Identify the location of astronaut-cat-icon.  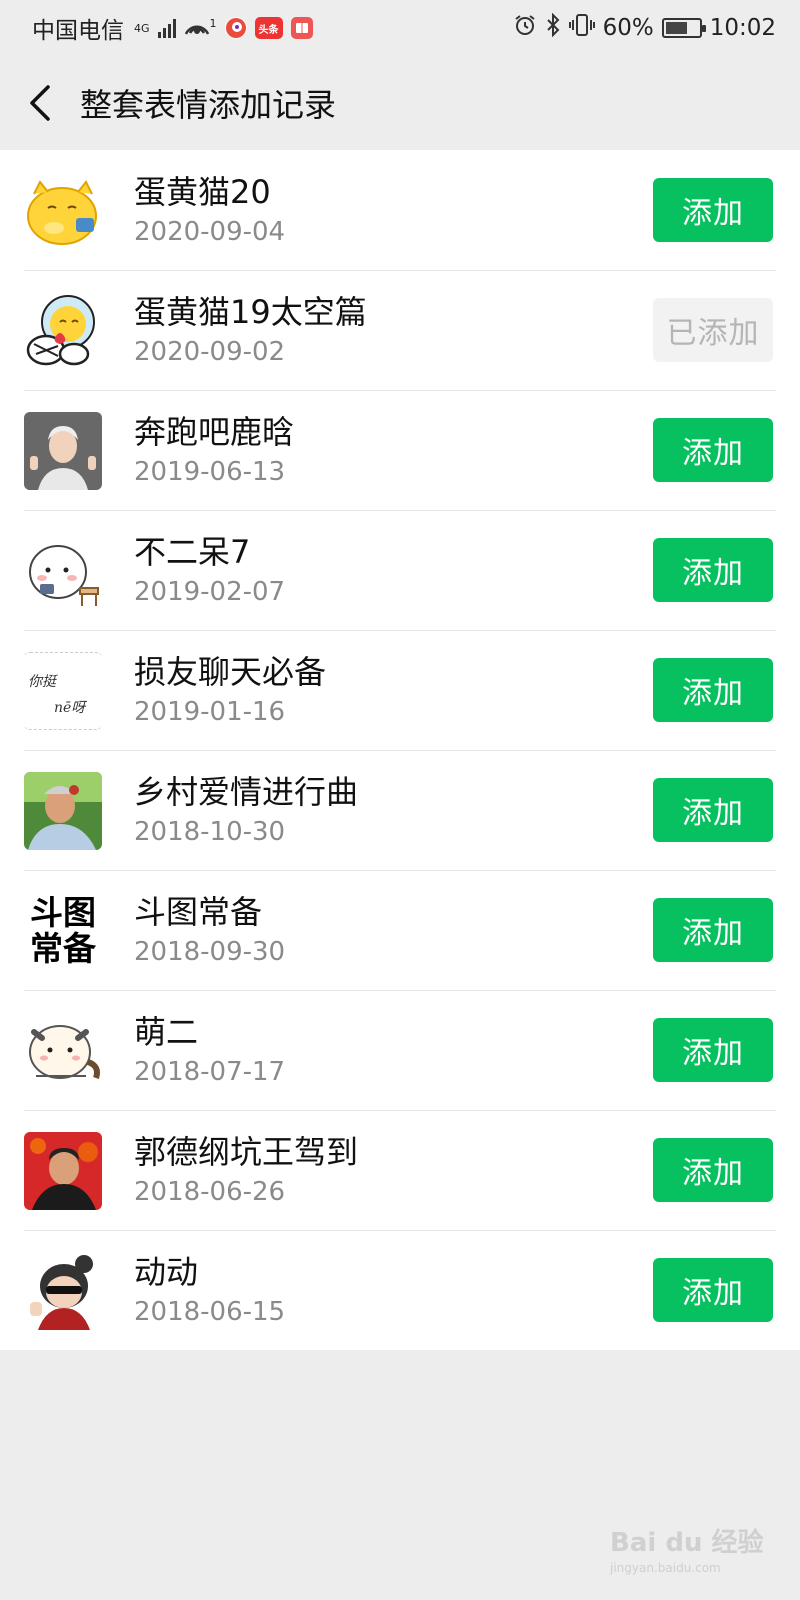
(63, 331).